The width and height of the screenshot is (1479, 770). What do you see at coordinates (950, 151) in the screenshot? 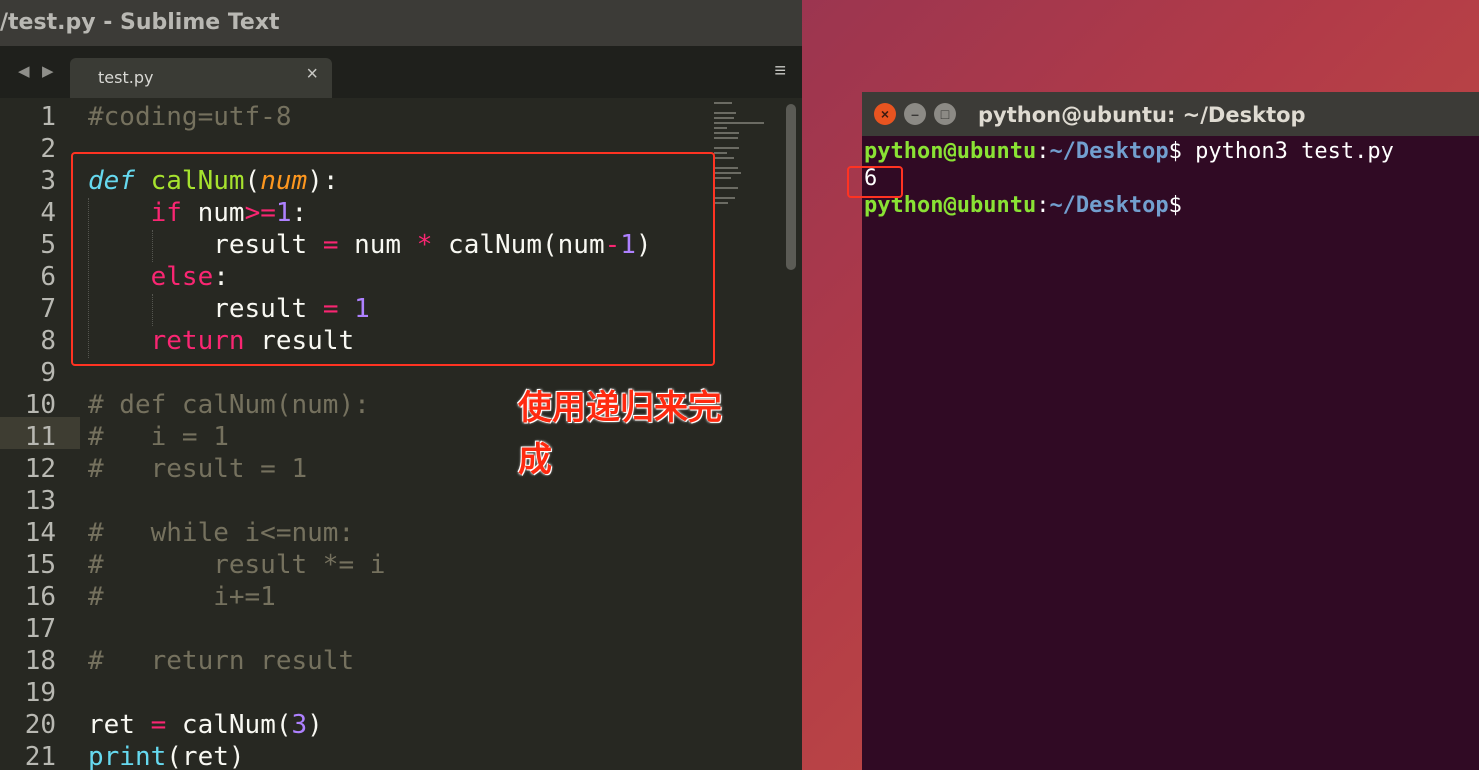
I see `prompt-user: python@ubuntu` at bounding box center [950, 151].